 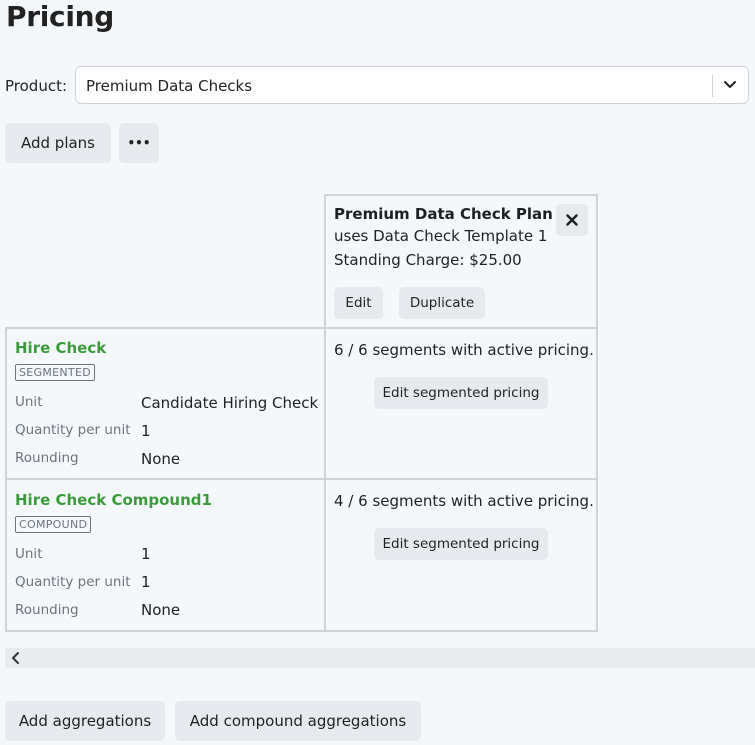 What do you see at coordinates (358, 303) in the screenshot?
I see `edit-plan-button: Edit` at bounding box center [358, 303].